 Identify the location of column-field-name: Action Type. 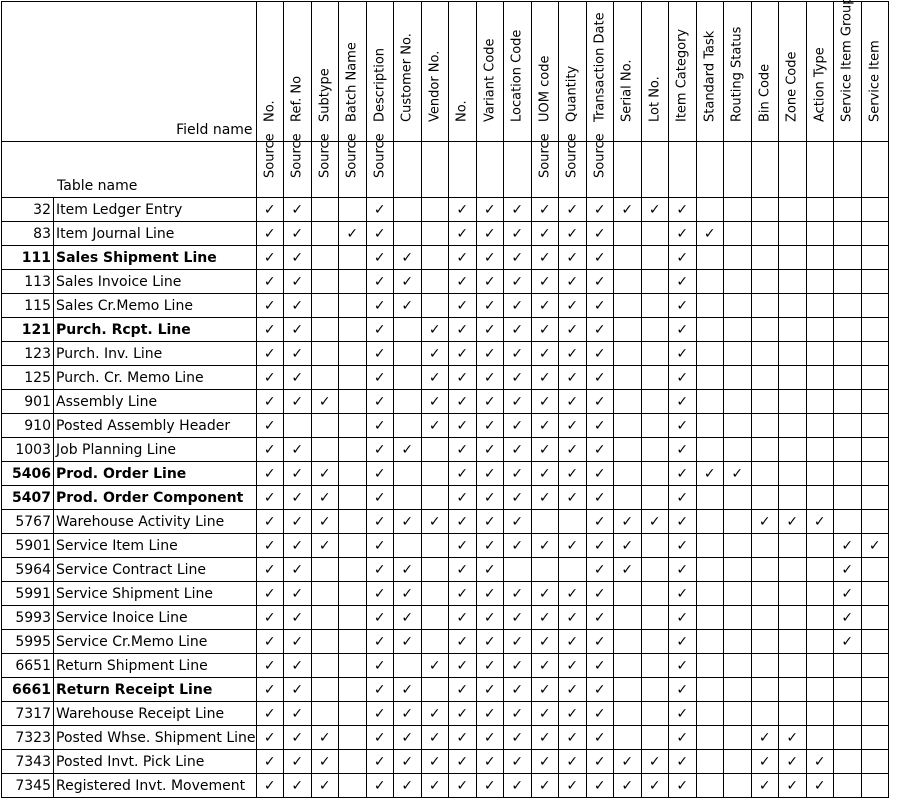
(820, 84).